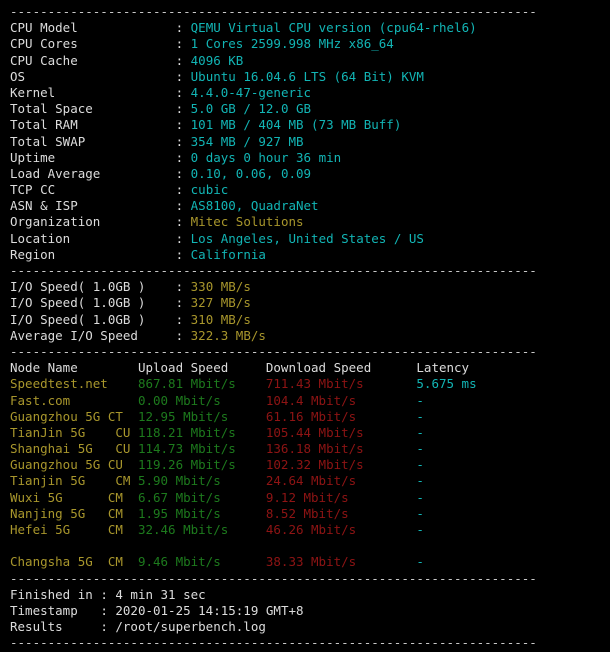  What do you see at coordinates (247, 222) in the screenshot?
I see `sysinfo-value: Mitec Solutions` at bounding box center [247, 222].